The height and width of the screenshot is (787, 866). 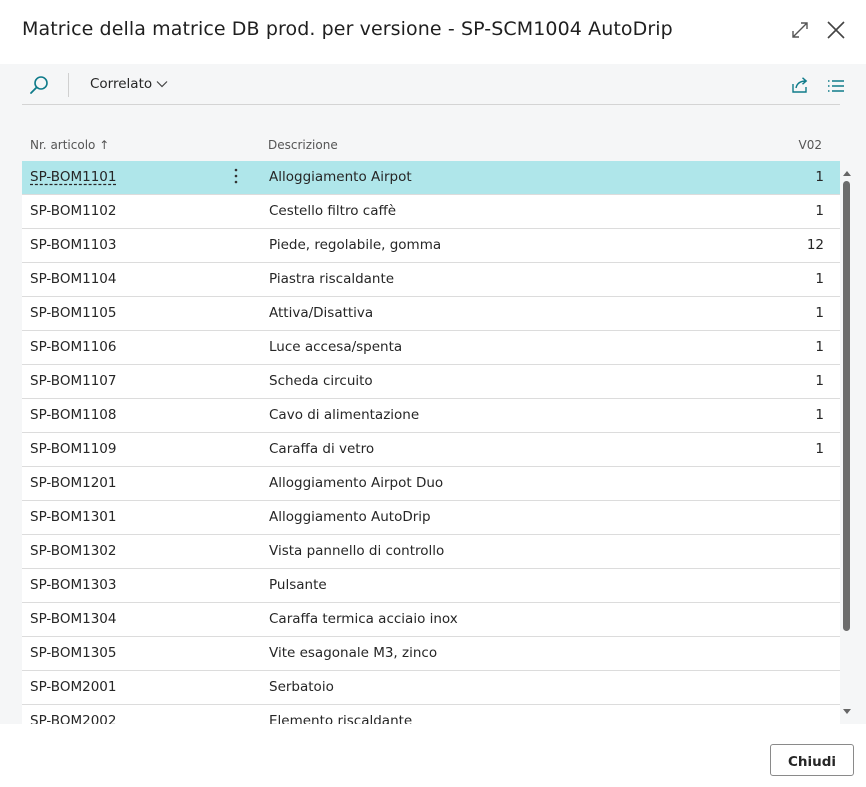 I want to click on search-icon, so click(x=39, y=85).